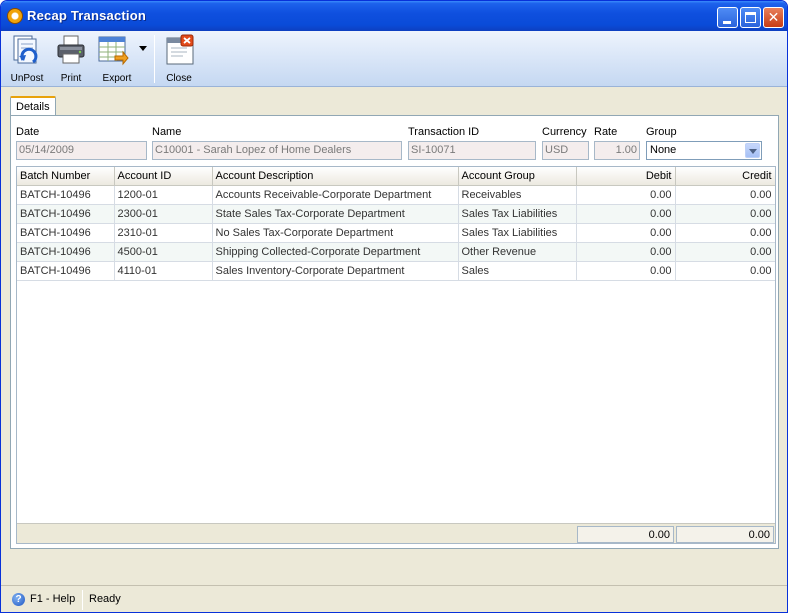 Image resolution: width=788 pixels, height=613 pixels. I want to click on column-header-credit: Credit, so click(725, 176).